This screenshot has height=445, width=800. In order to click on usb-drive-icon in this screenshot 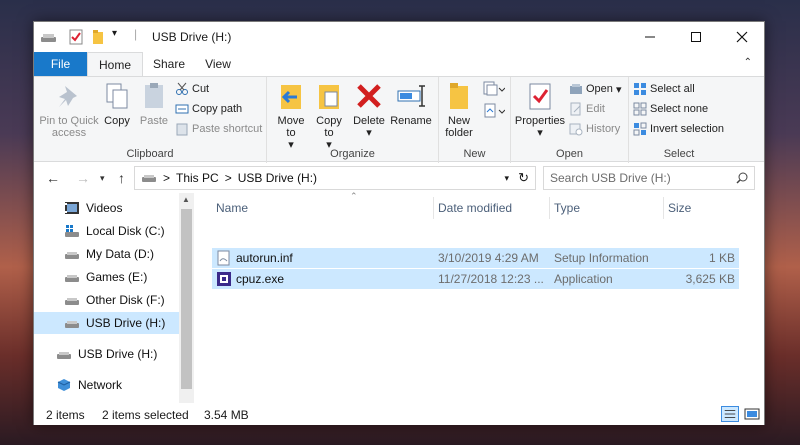, I will do `click(64, 355)`.